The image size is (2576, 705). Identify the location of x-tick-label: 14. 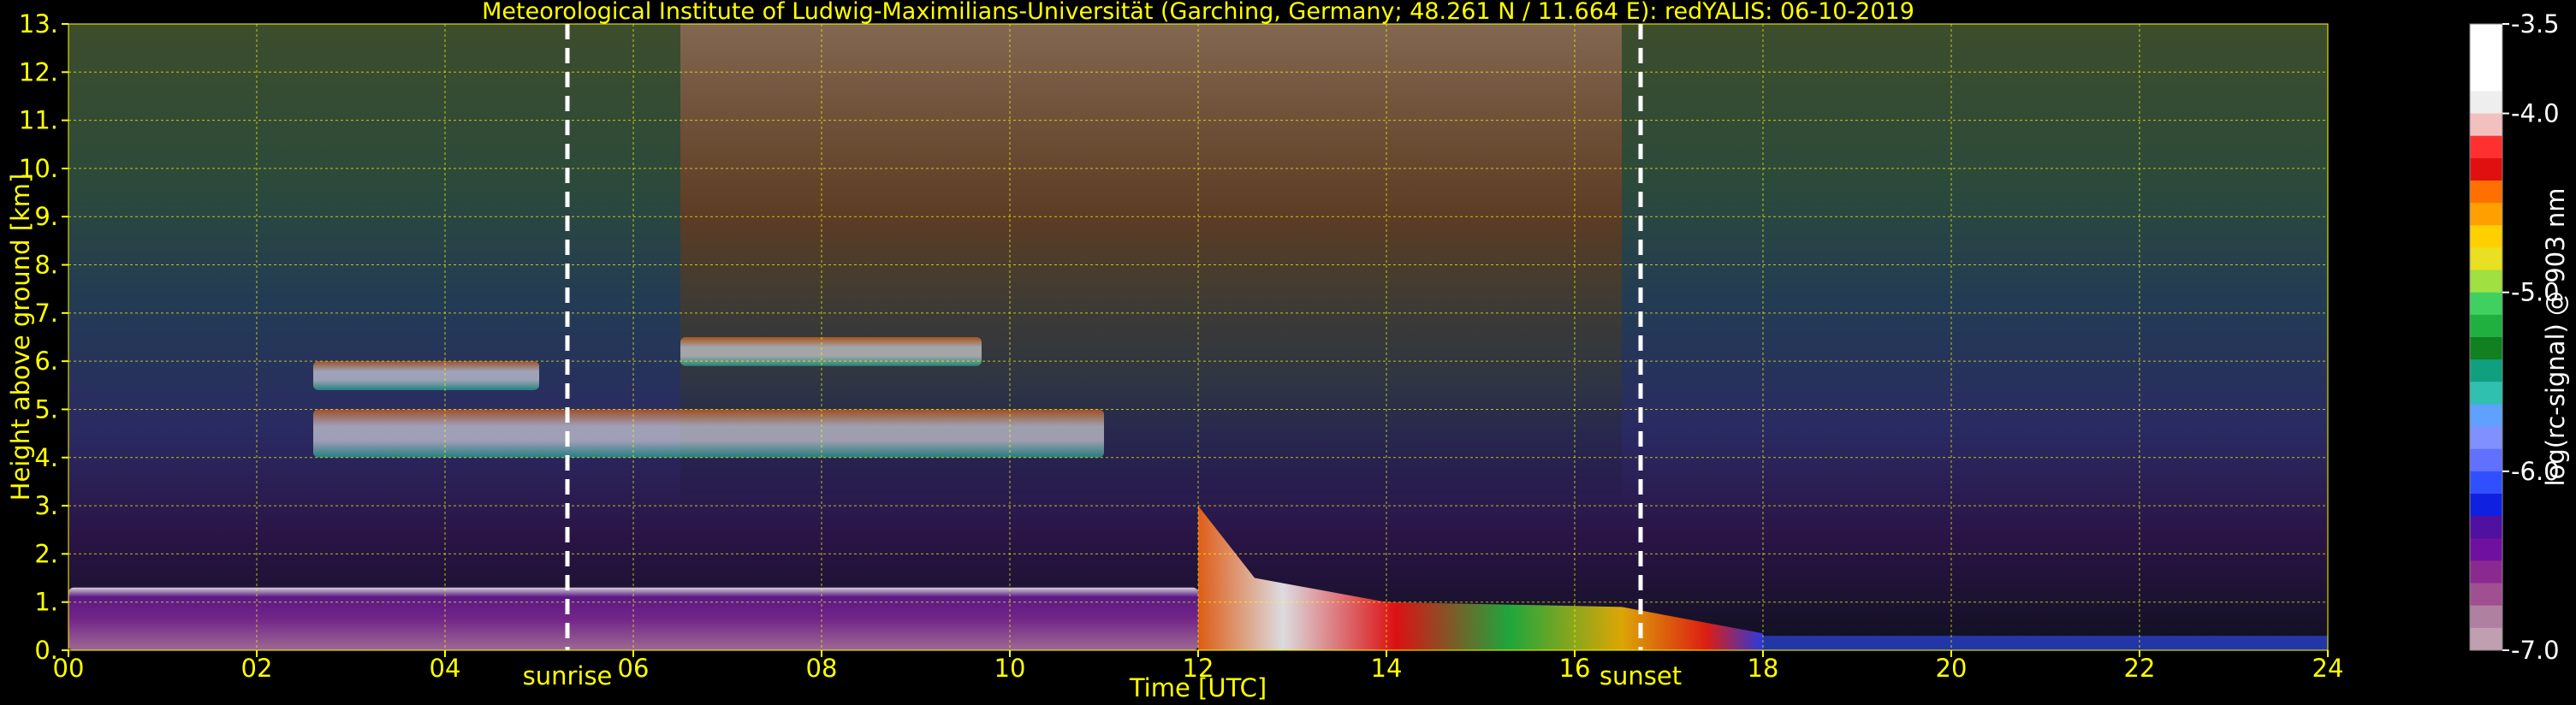
(1387, 668).